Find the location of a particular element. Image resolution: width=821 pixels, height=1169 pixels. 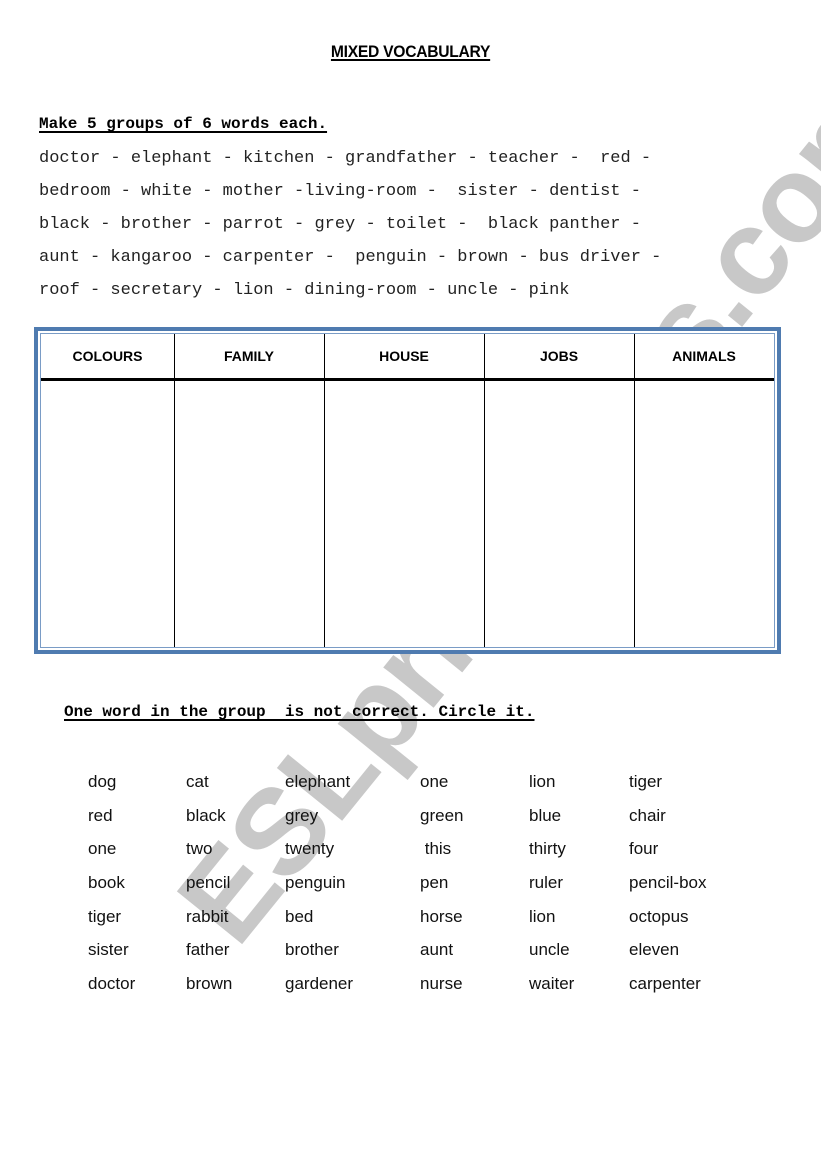

word-option: elephant is located at coordinates (317, 782).